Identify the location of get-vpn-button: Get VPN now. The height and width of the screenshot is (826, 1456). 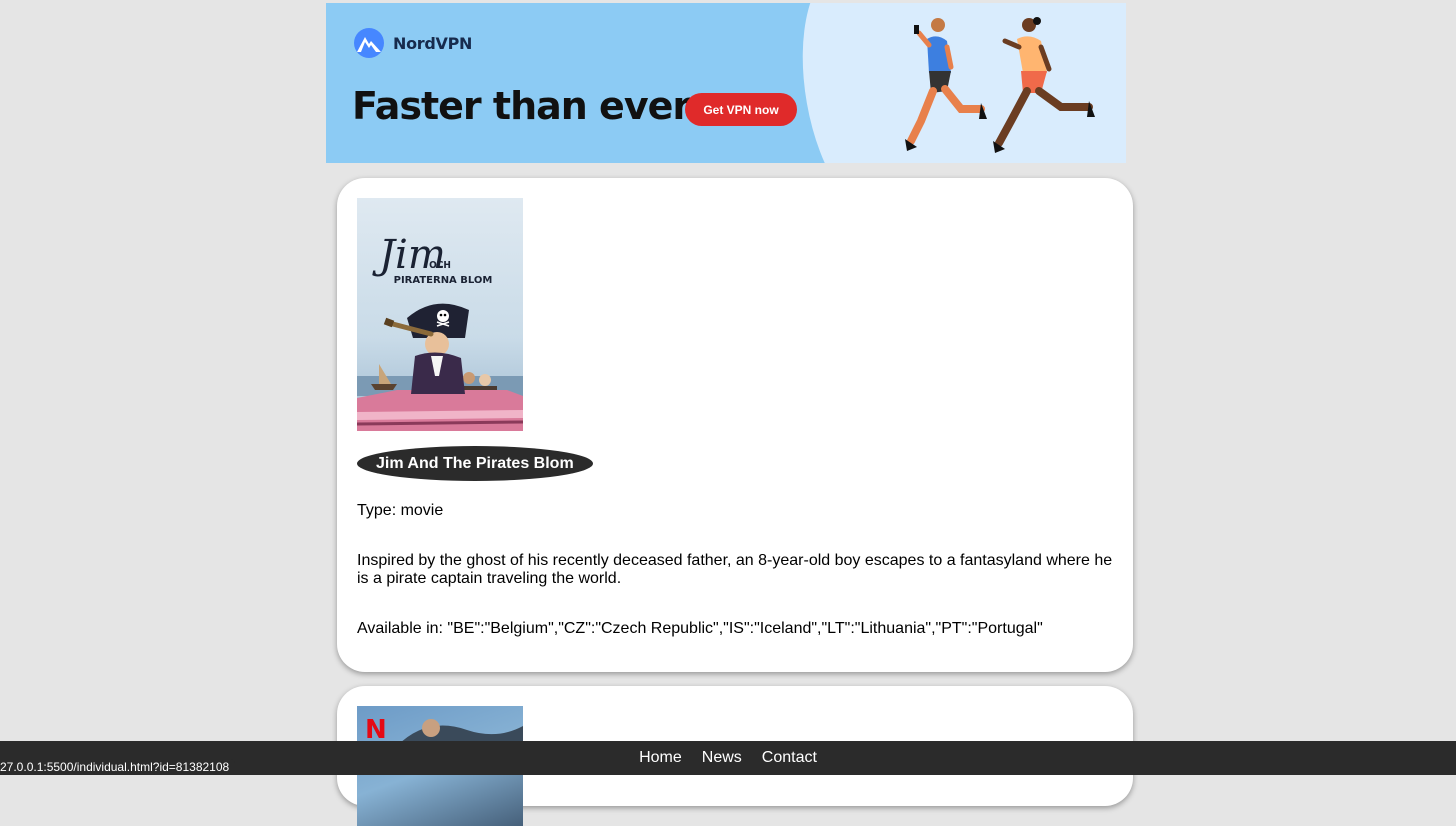
(741, 109).